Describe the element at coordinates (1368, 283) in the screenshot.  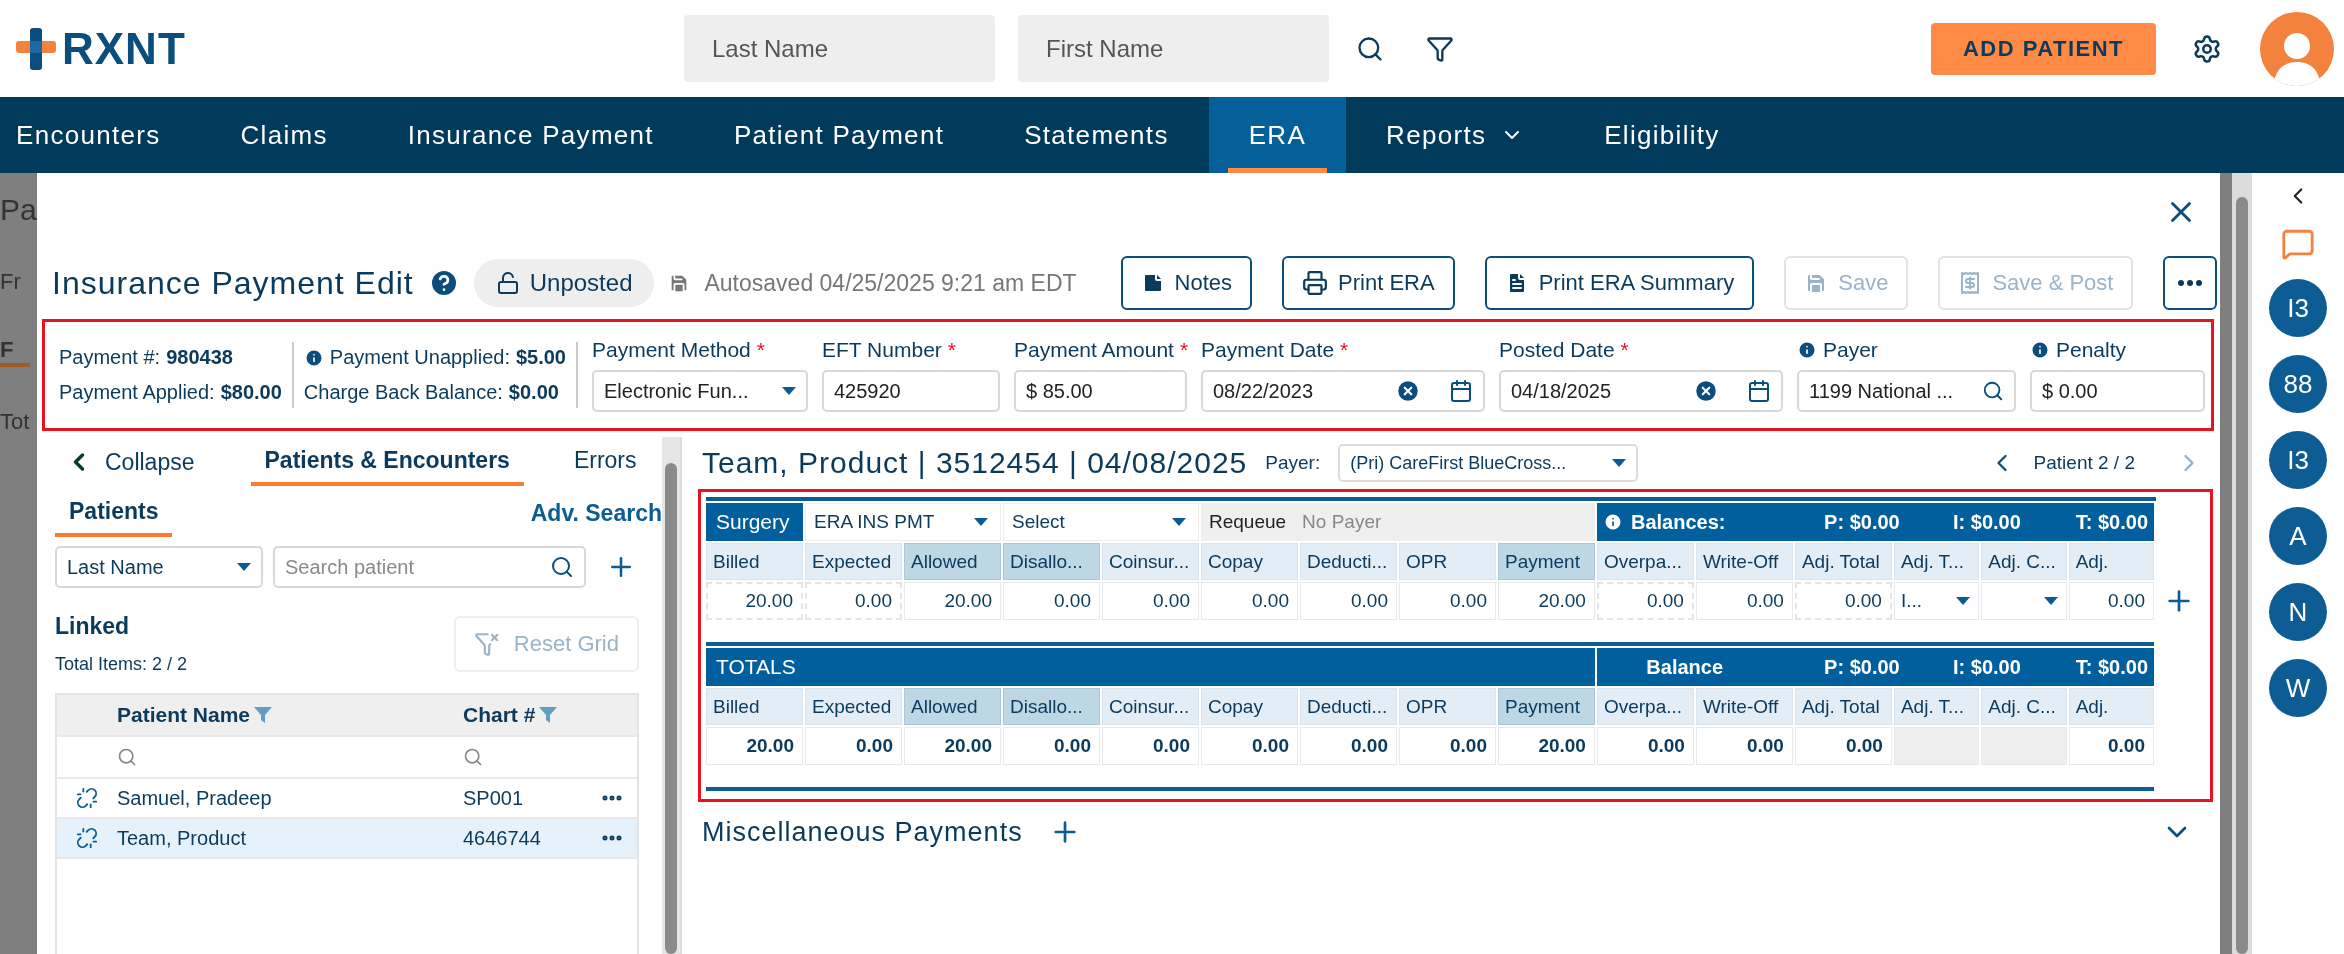
I see `action-button: Print ERA` at that location.